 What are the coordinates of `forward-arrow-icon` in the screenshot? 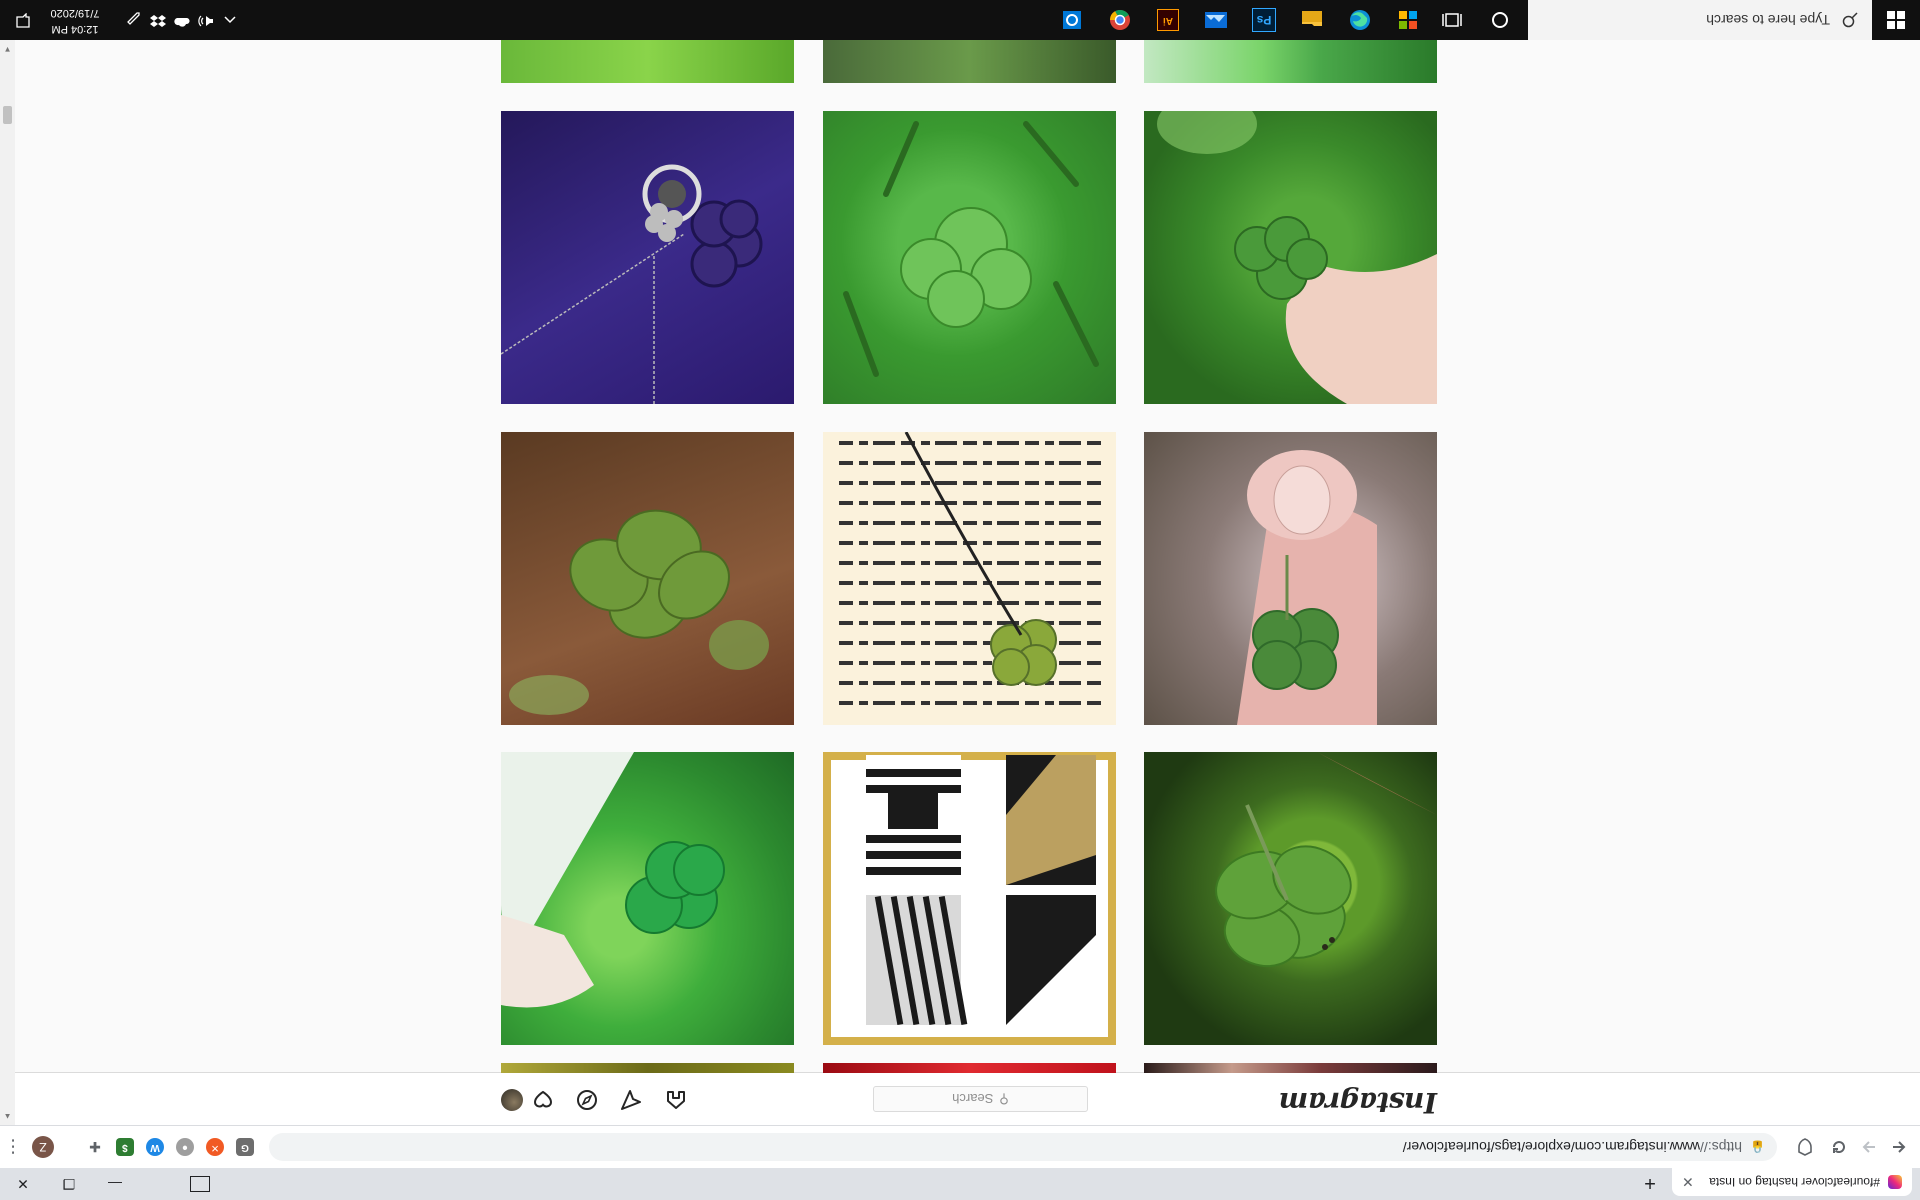 It's located at (1869, 1147).